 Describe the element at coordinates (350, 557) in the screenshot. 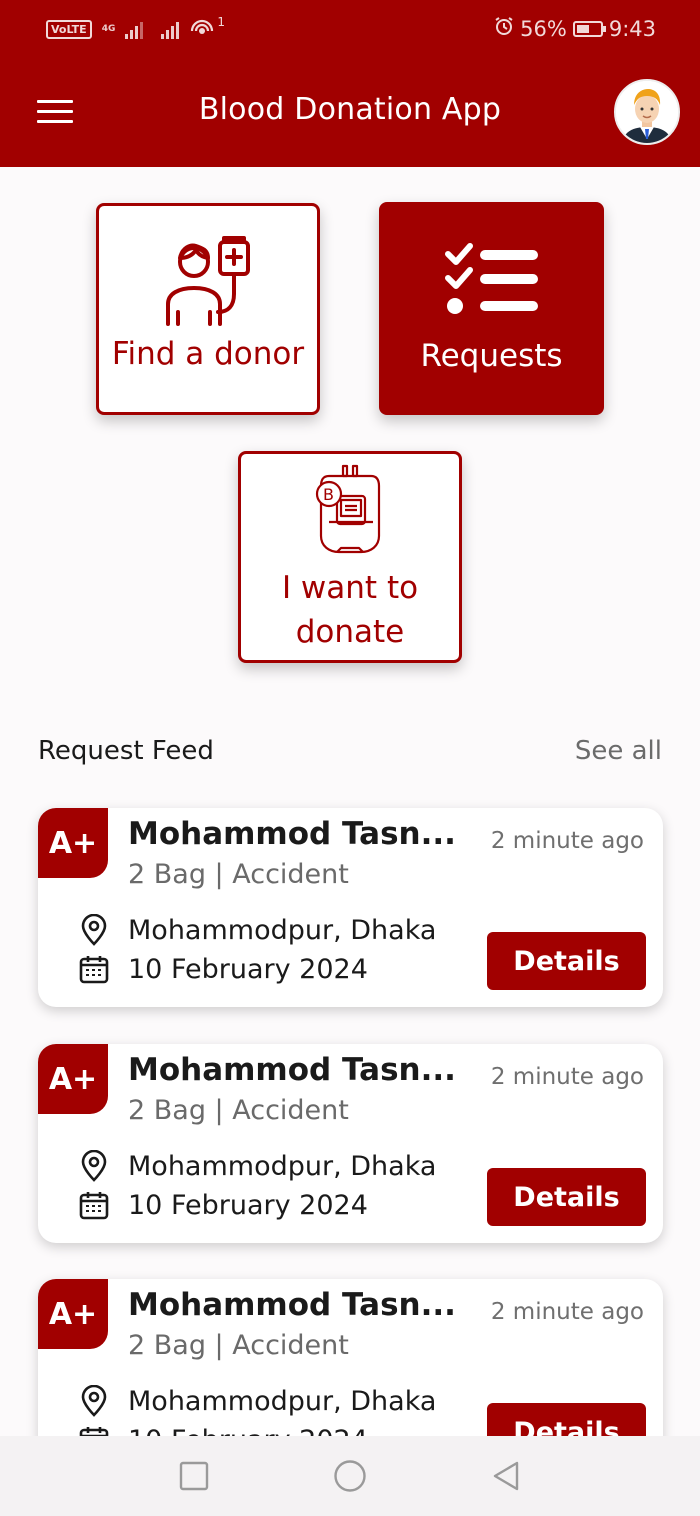

I see `donate-button: B I want to donate` at that location.